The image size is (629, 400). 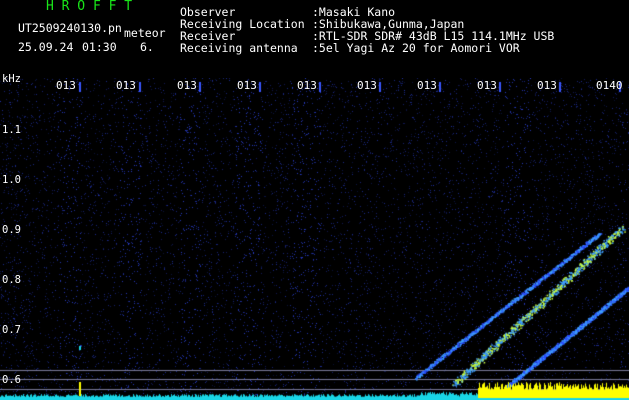 I want to click on date-label: 25.09.24, so click(x=46, y=47).